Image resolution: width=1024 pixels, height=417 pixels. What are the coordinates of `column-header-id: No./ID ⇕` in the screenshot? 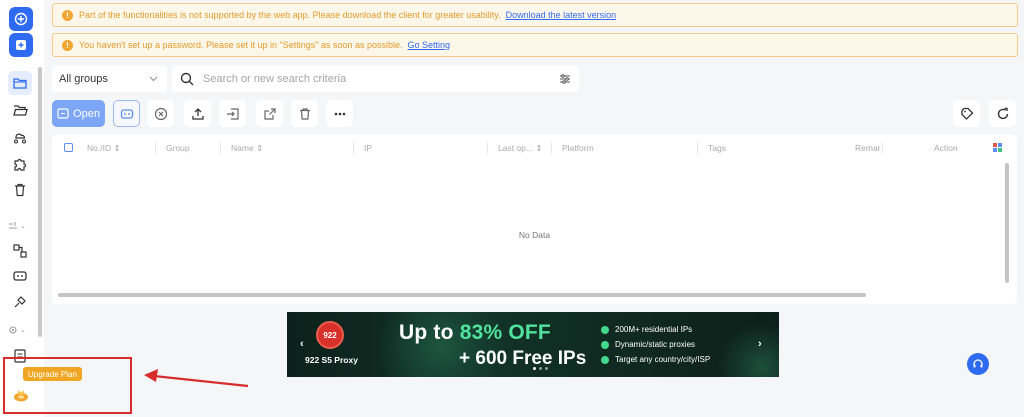 It's located at (104, 148).